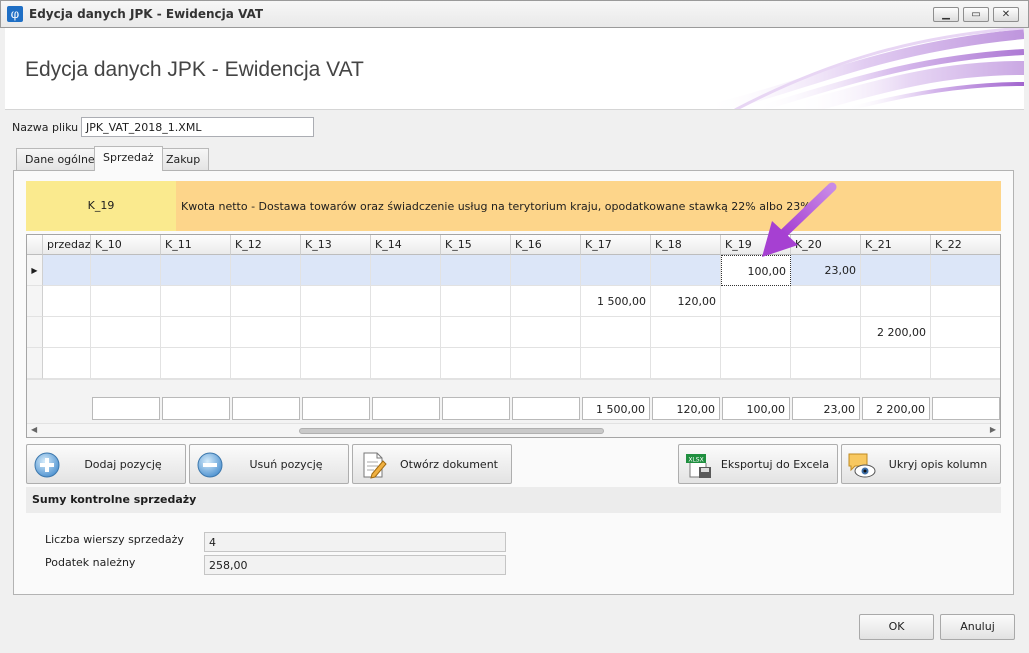 The width and height of the screenshot is (1029, 653). What do you see at coordinates (756, 270) in the screenshot?
I see `grid-cell: 100,00` at bounding box center [756, 270].